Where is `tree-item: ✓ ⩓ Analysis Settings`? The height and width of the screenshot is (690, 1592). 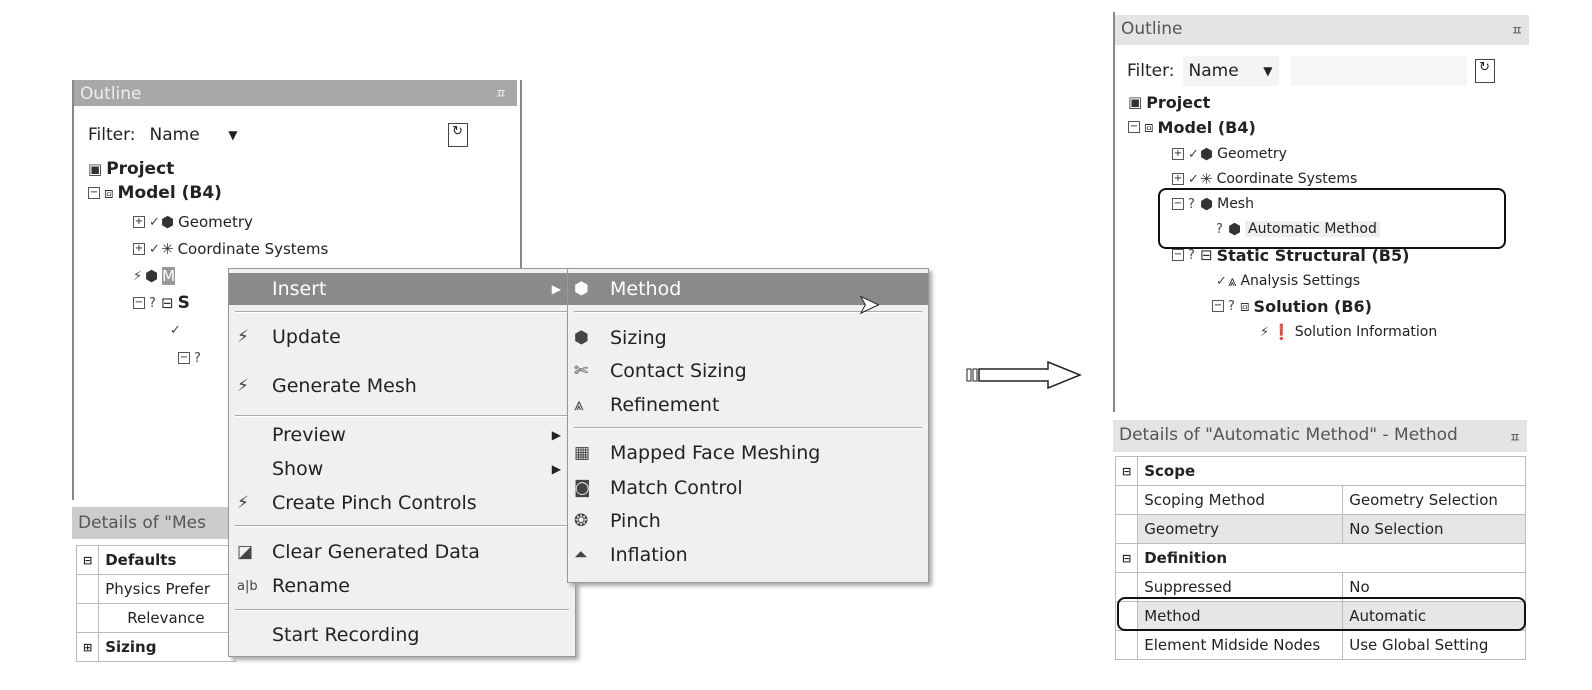
tree-item: ✓ ⩓ Analysis Settings is located at coordinates (1288, 281).